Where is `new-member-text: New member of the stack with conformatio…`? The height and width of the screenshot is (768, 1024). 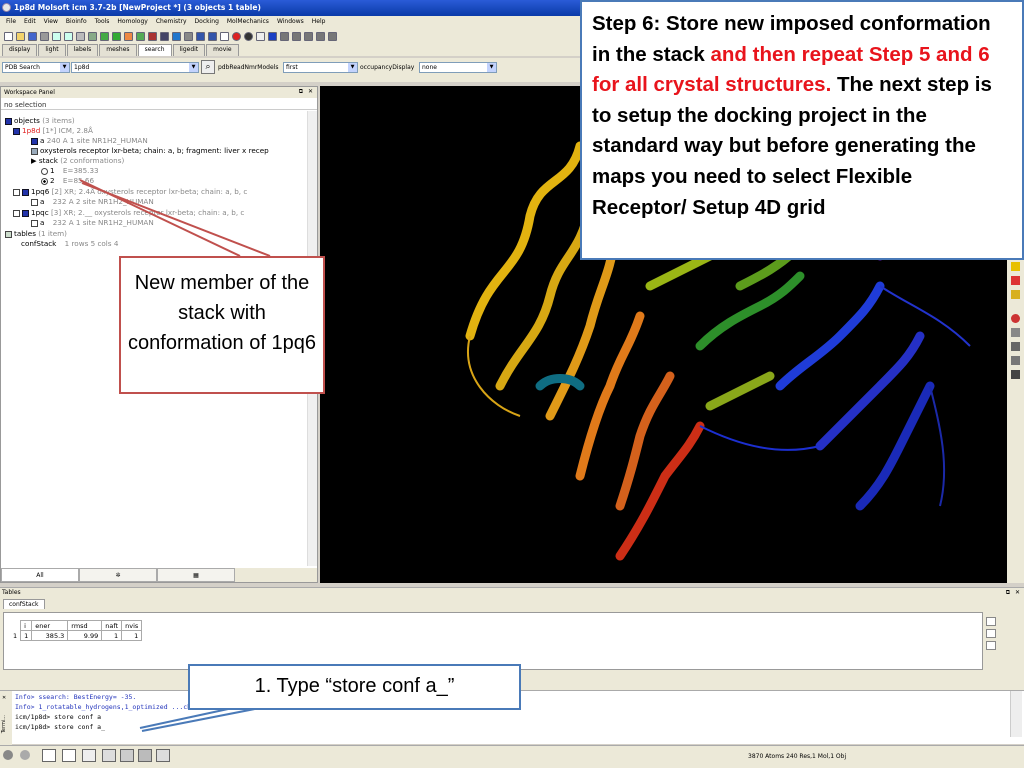 new-member-text: New member of the stack with conformatio… is located at coordinates (222, 313).